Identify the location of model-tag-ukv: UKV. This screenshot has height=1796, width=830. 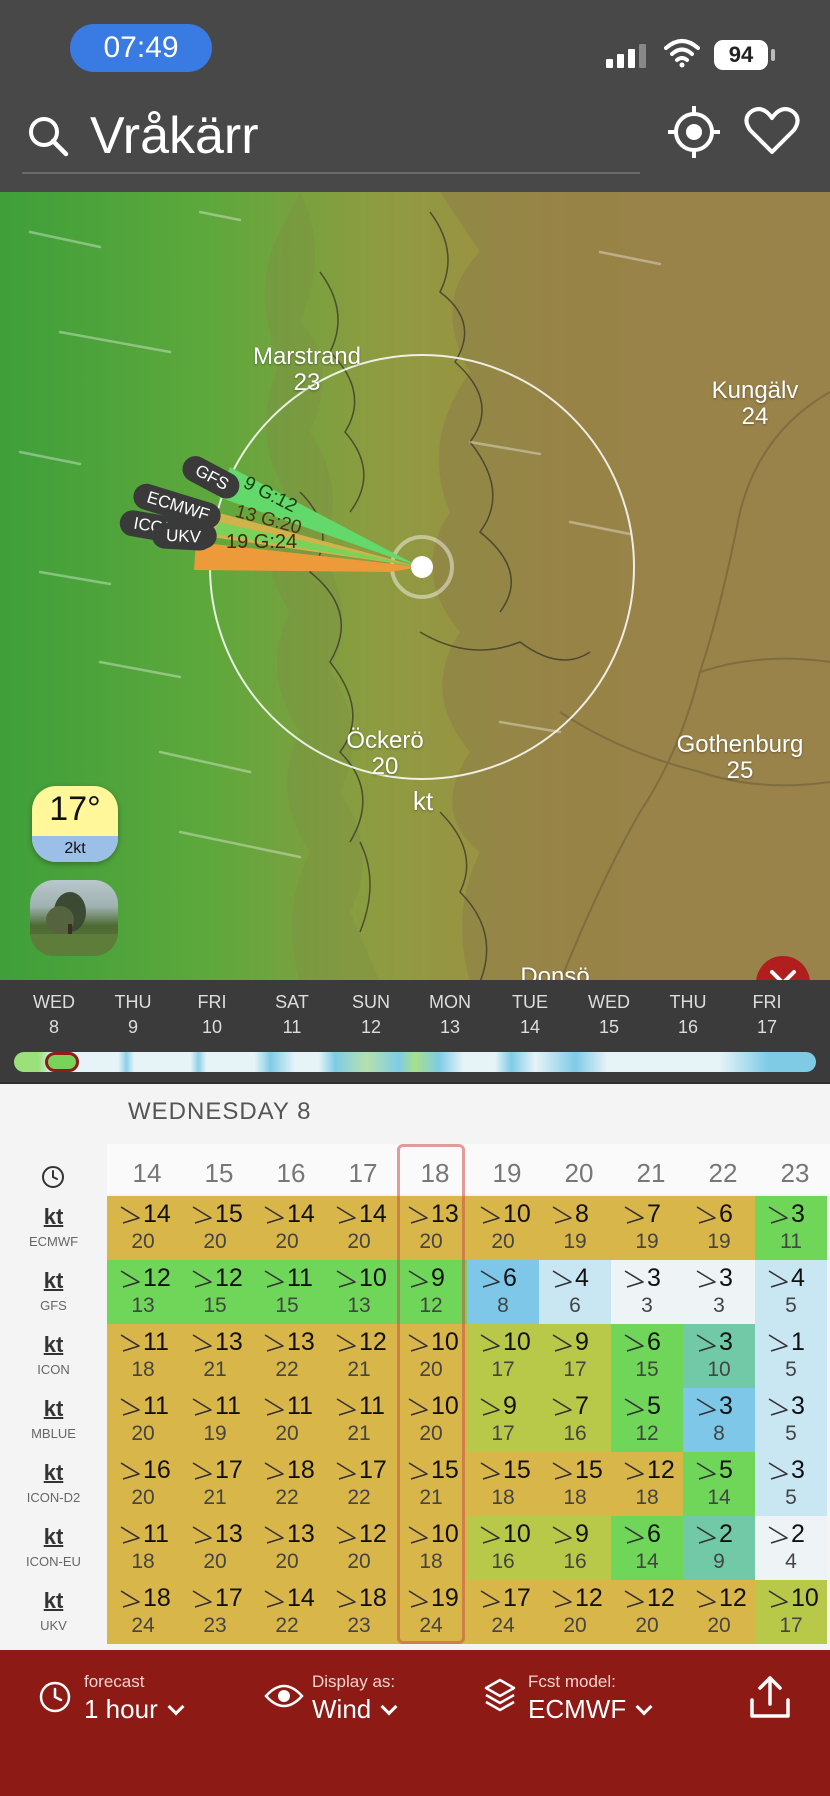
(182, 537).